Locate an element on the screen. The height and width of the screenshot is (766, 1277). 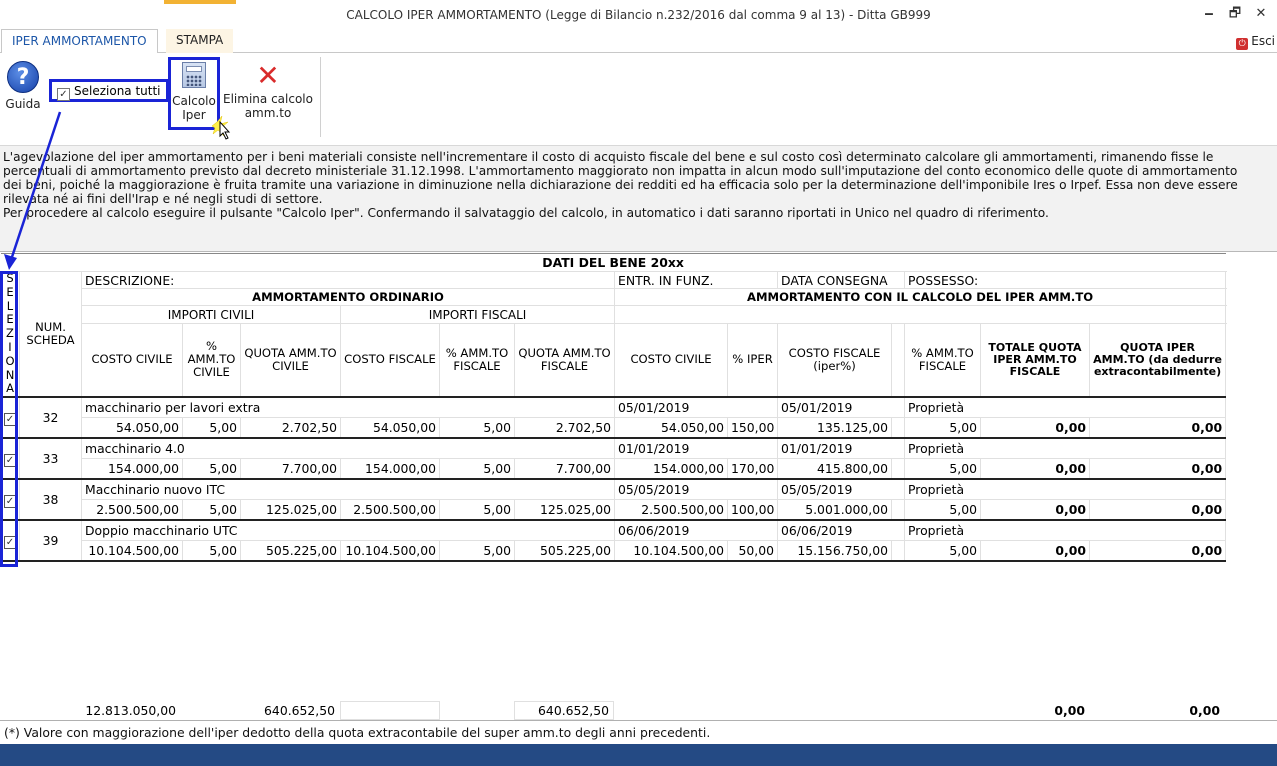
col-costo-fiscale-iper: COSTO FISCALE (iper%) is located at coordinates (834, 360).